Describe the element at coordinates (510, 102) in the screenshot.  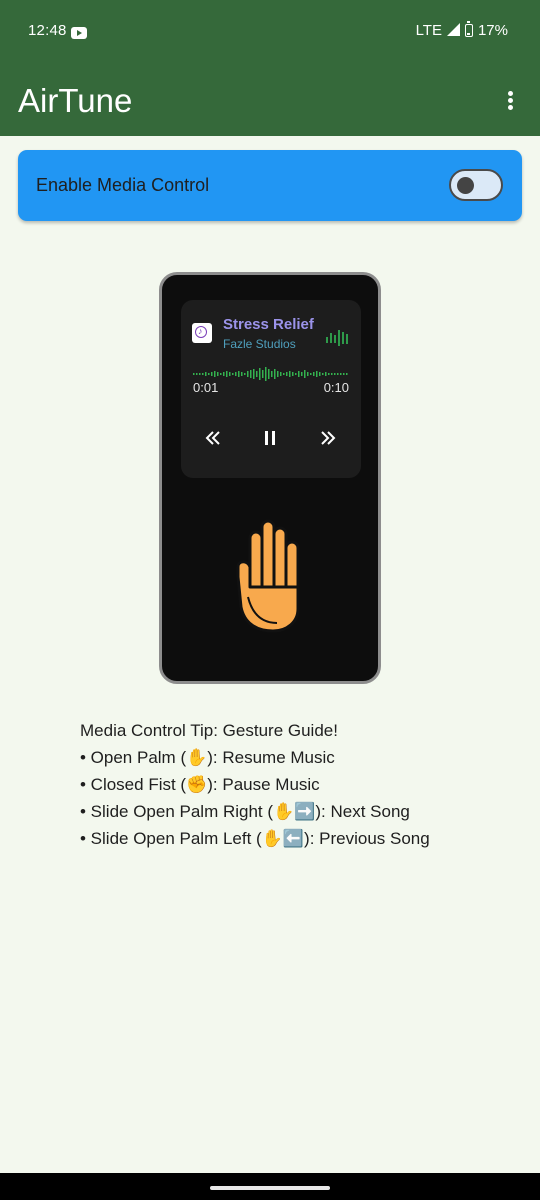
I see `more-options-icon` at that location.